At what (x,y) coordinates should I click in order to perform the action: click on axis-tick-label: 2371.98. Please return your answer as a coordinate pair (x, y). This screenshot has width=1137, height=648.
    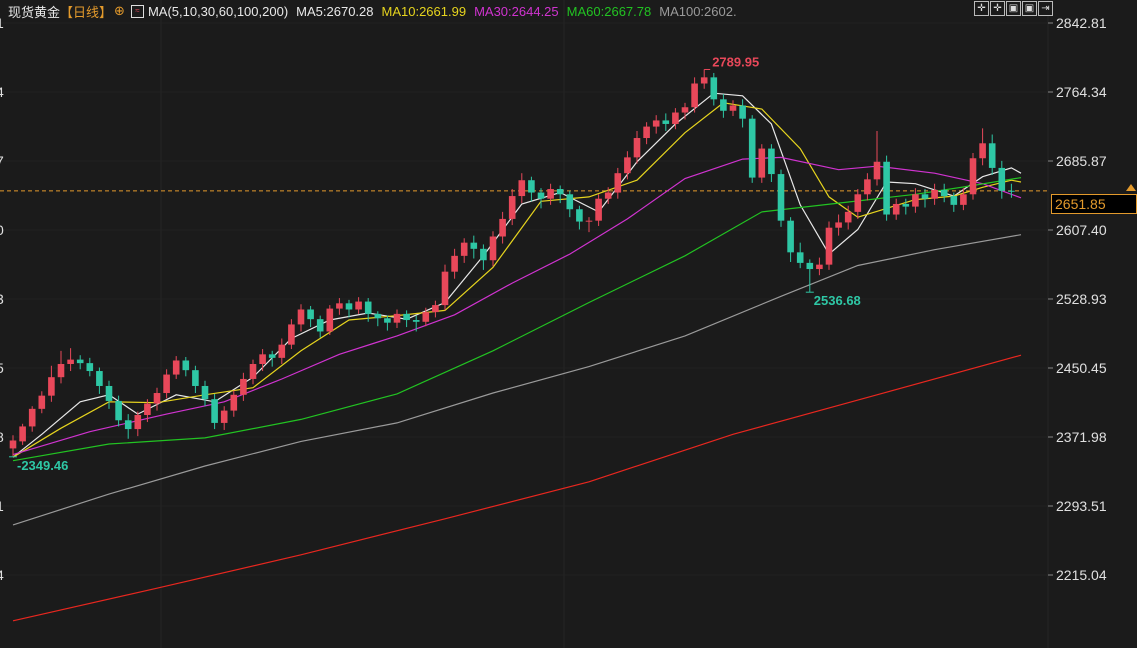
    Looking at the image, I should click on (1081, 437).